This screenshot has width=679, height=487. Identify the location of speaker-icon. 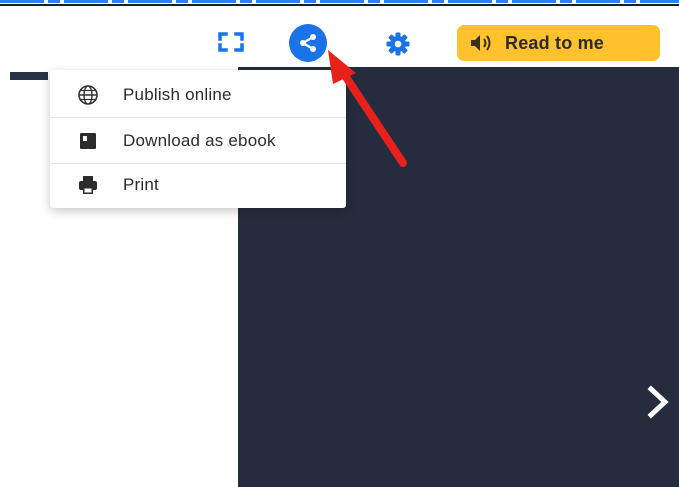
(482, 43).